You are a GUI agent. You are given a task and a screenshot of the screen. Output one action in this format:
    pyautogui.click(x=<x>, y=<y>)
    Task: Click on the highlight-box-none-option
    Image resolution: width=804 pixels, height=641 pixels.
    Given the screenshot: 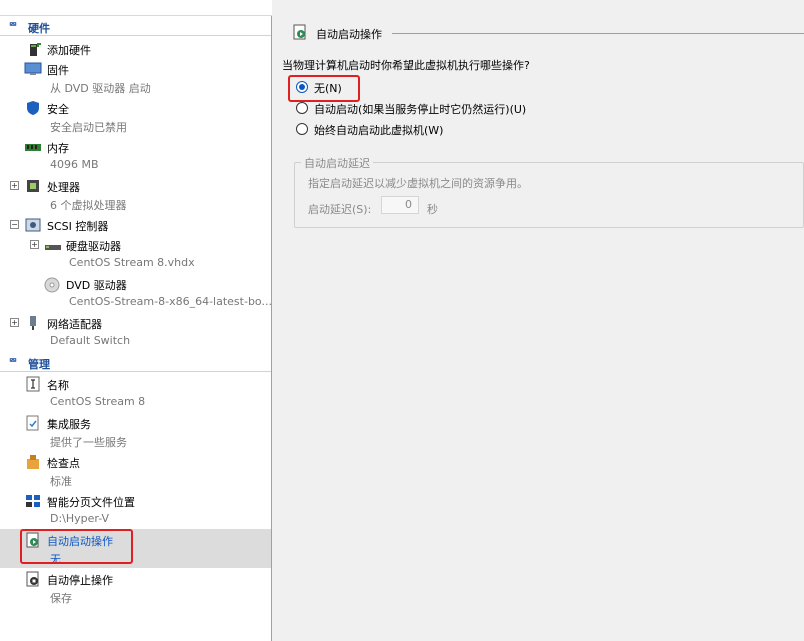 What is the action you would take?
    pyautogui.click(x=324, y=88)
    